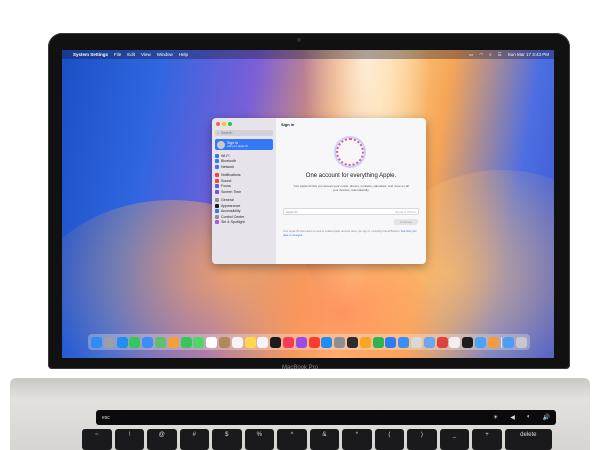 The width and height of the screenshot is (600, 450). Describe the element at coordinates (288, 342) in the screenshot. I see `music-icon` at that location.